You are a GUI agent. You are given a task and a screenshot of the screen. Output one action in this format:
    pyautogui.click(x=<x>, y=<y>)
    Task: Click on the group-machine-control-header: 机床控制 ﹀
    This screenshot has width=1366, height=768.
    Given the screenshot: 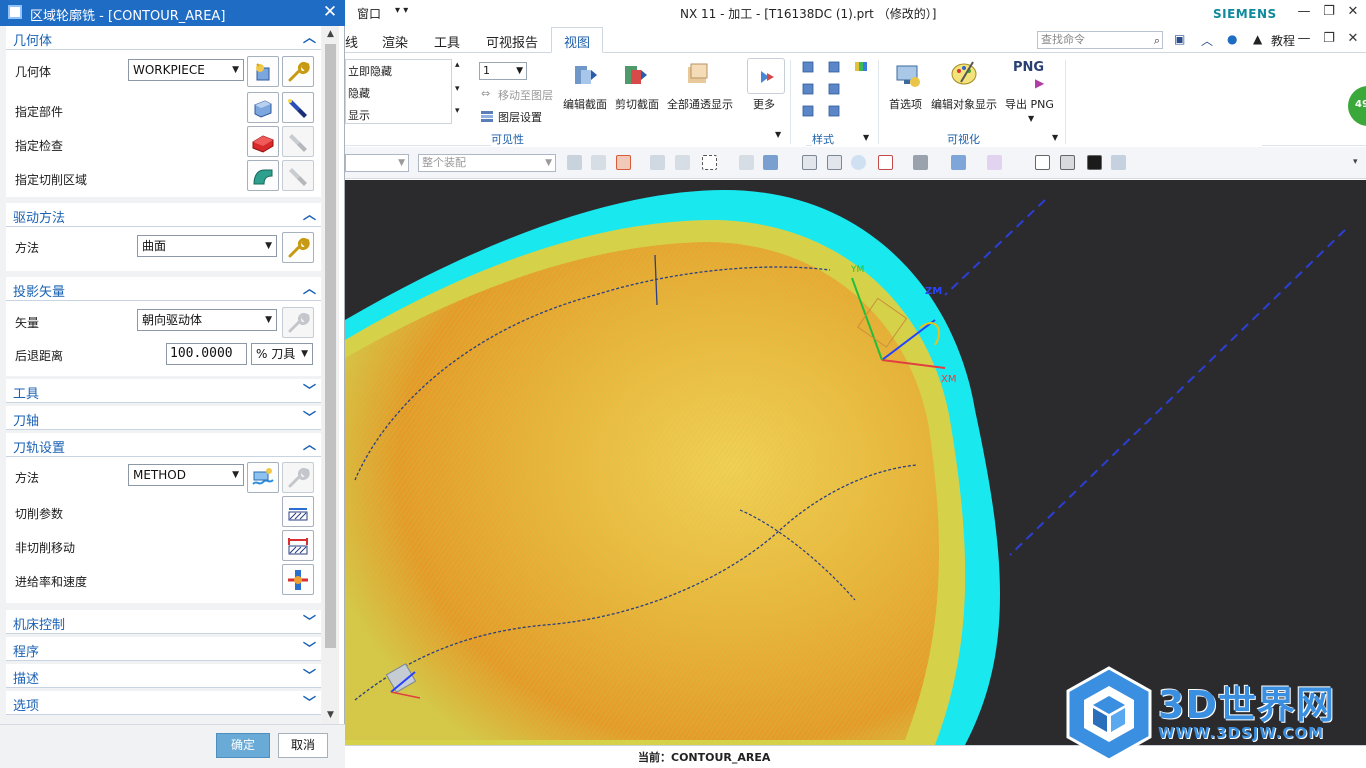 What is the action you would take?
    pyautogui.click(x=163, y=622)
    